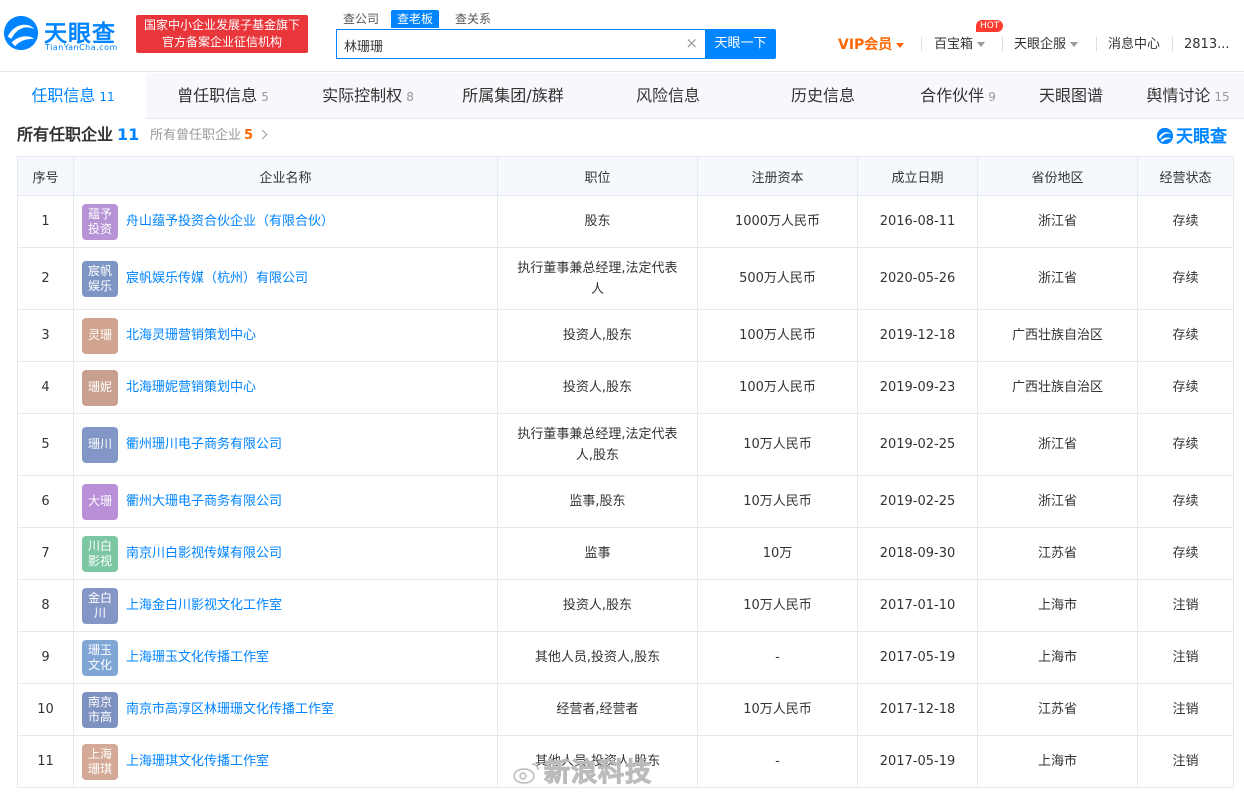 This screenshot has height=800, width=1244. I want to click on company-cell: 宸帆娱乐 宸帆娱乐传媒（杭州）有限公司, so click(285, 278).